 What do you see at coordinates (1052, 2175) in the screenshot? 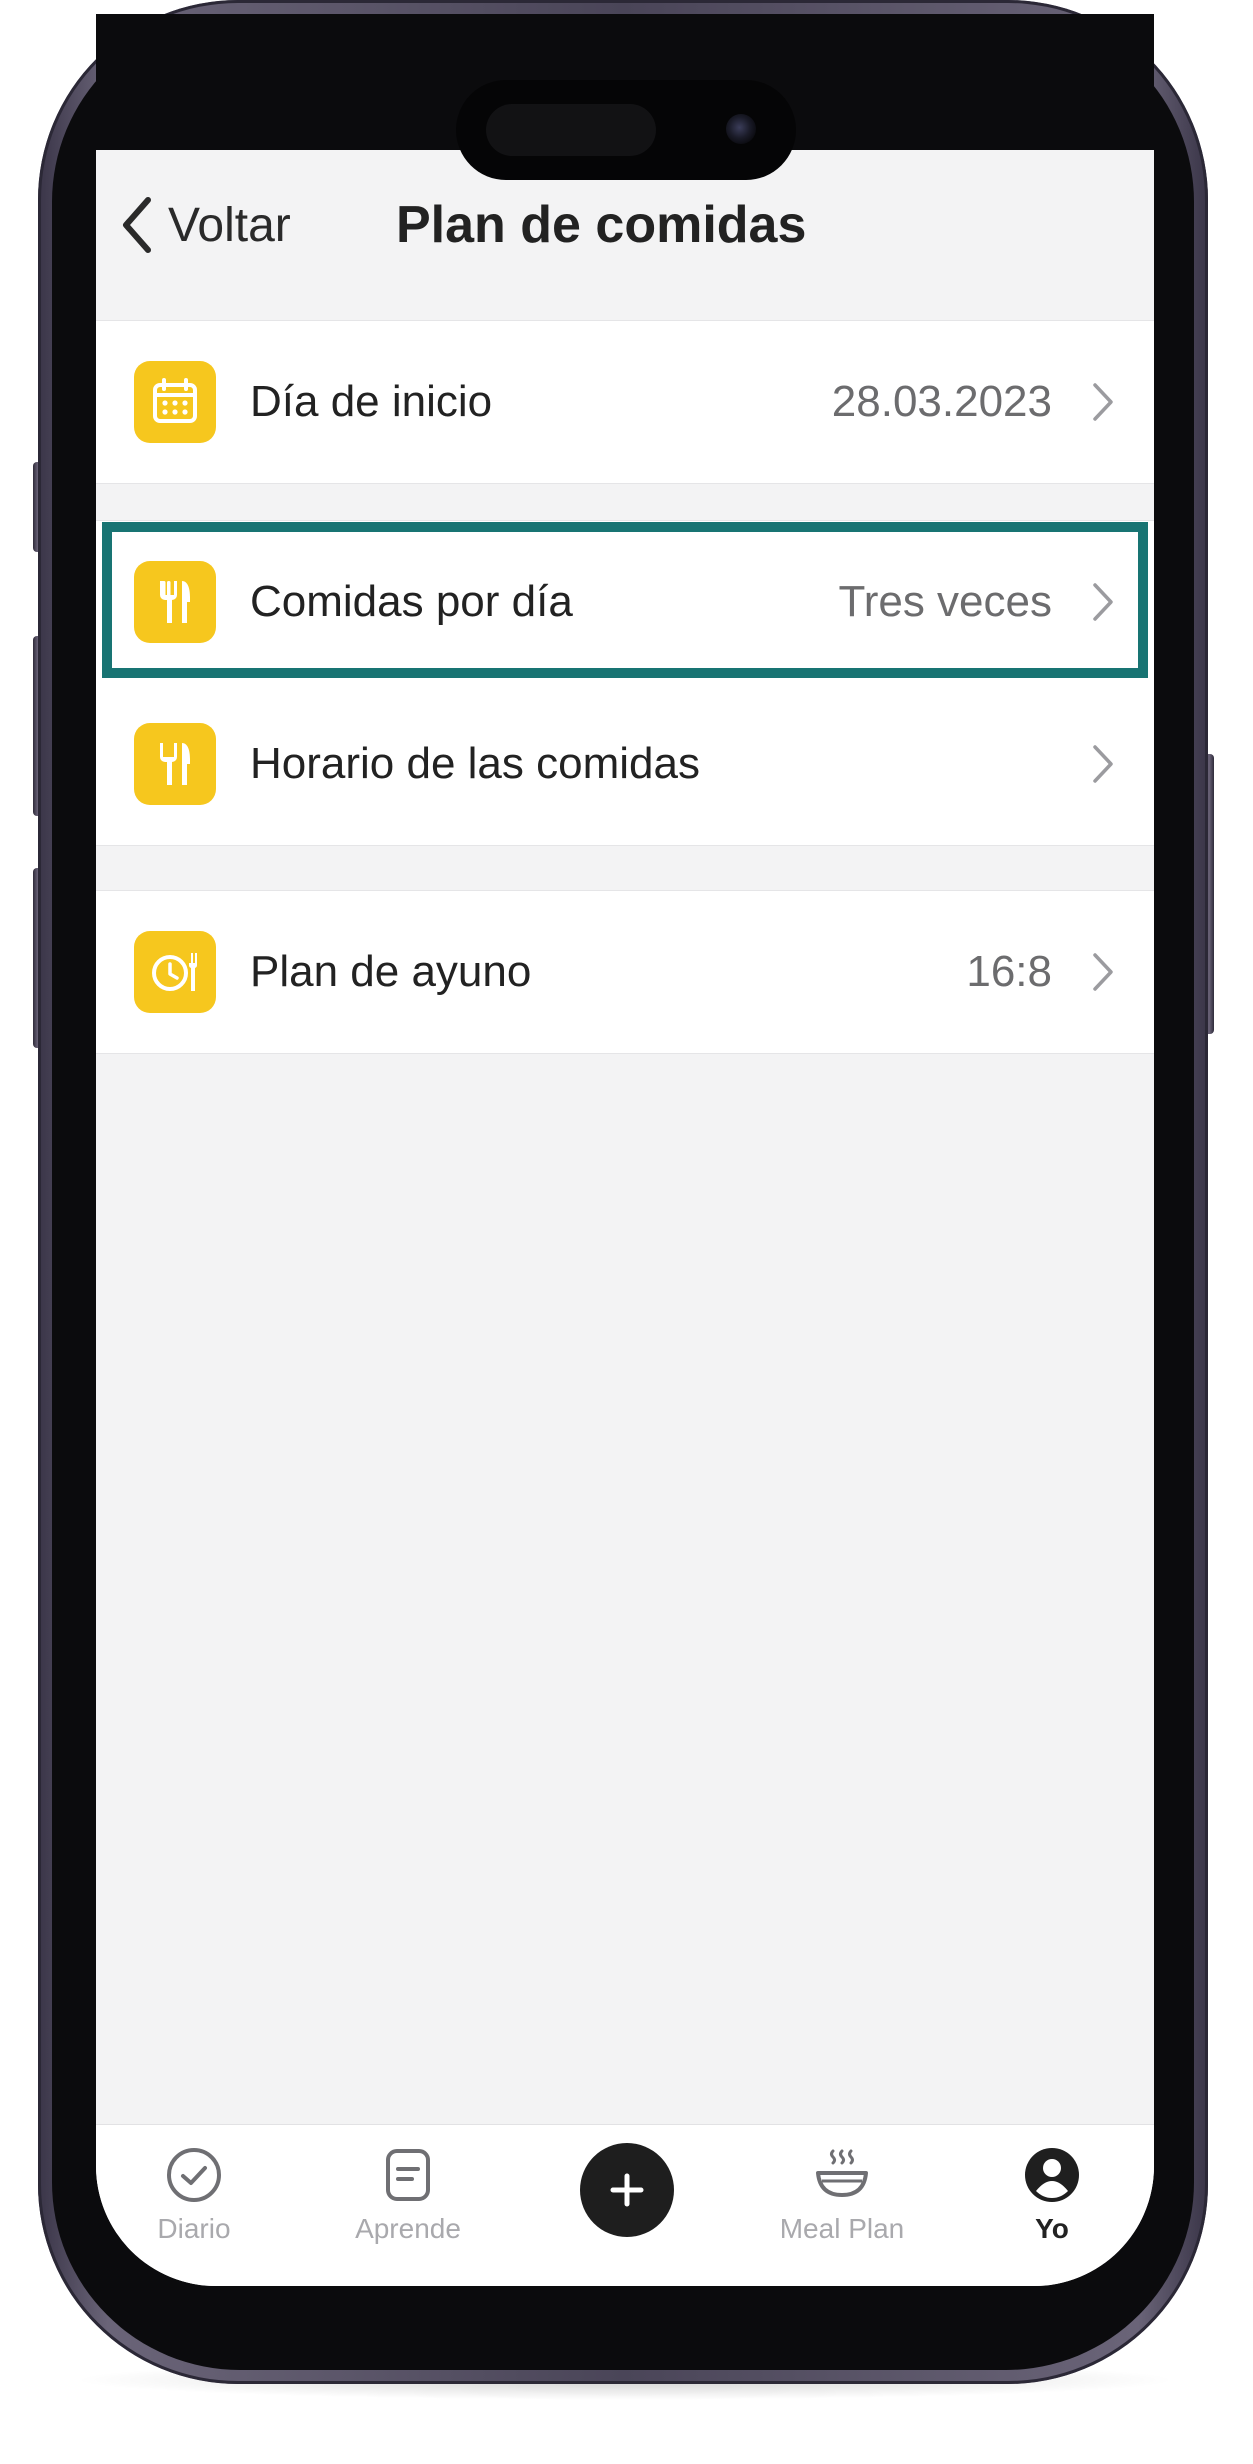
I see `profile-icon` at bounding box center [1052, 2175].